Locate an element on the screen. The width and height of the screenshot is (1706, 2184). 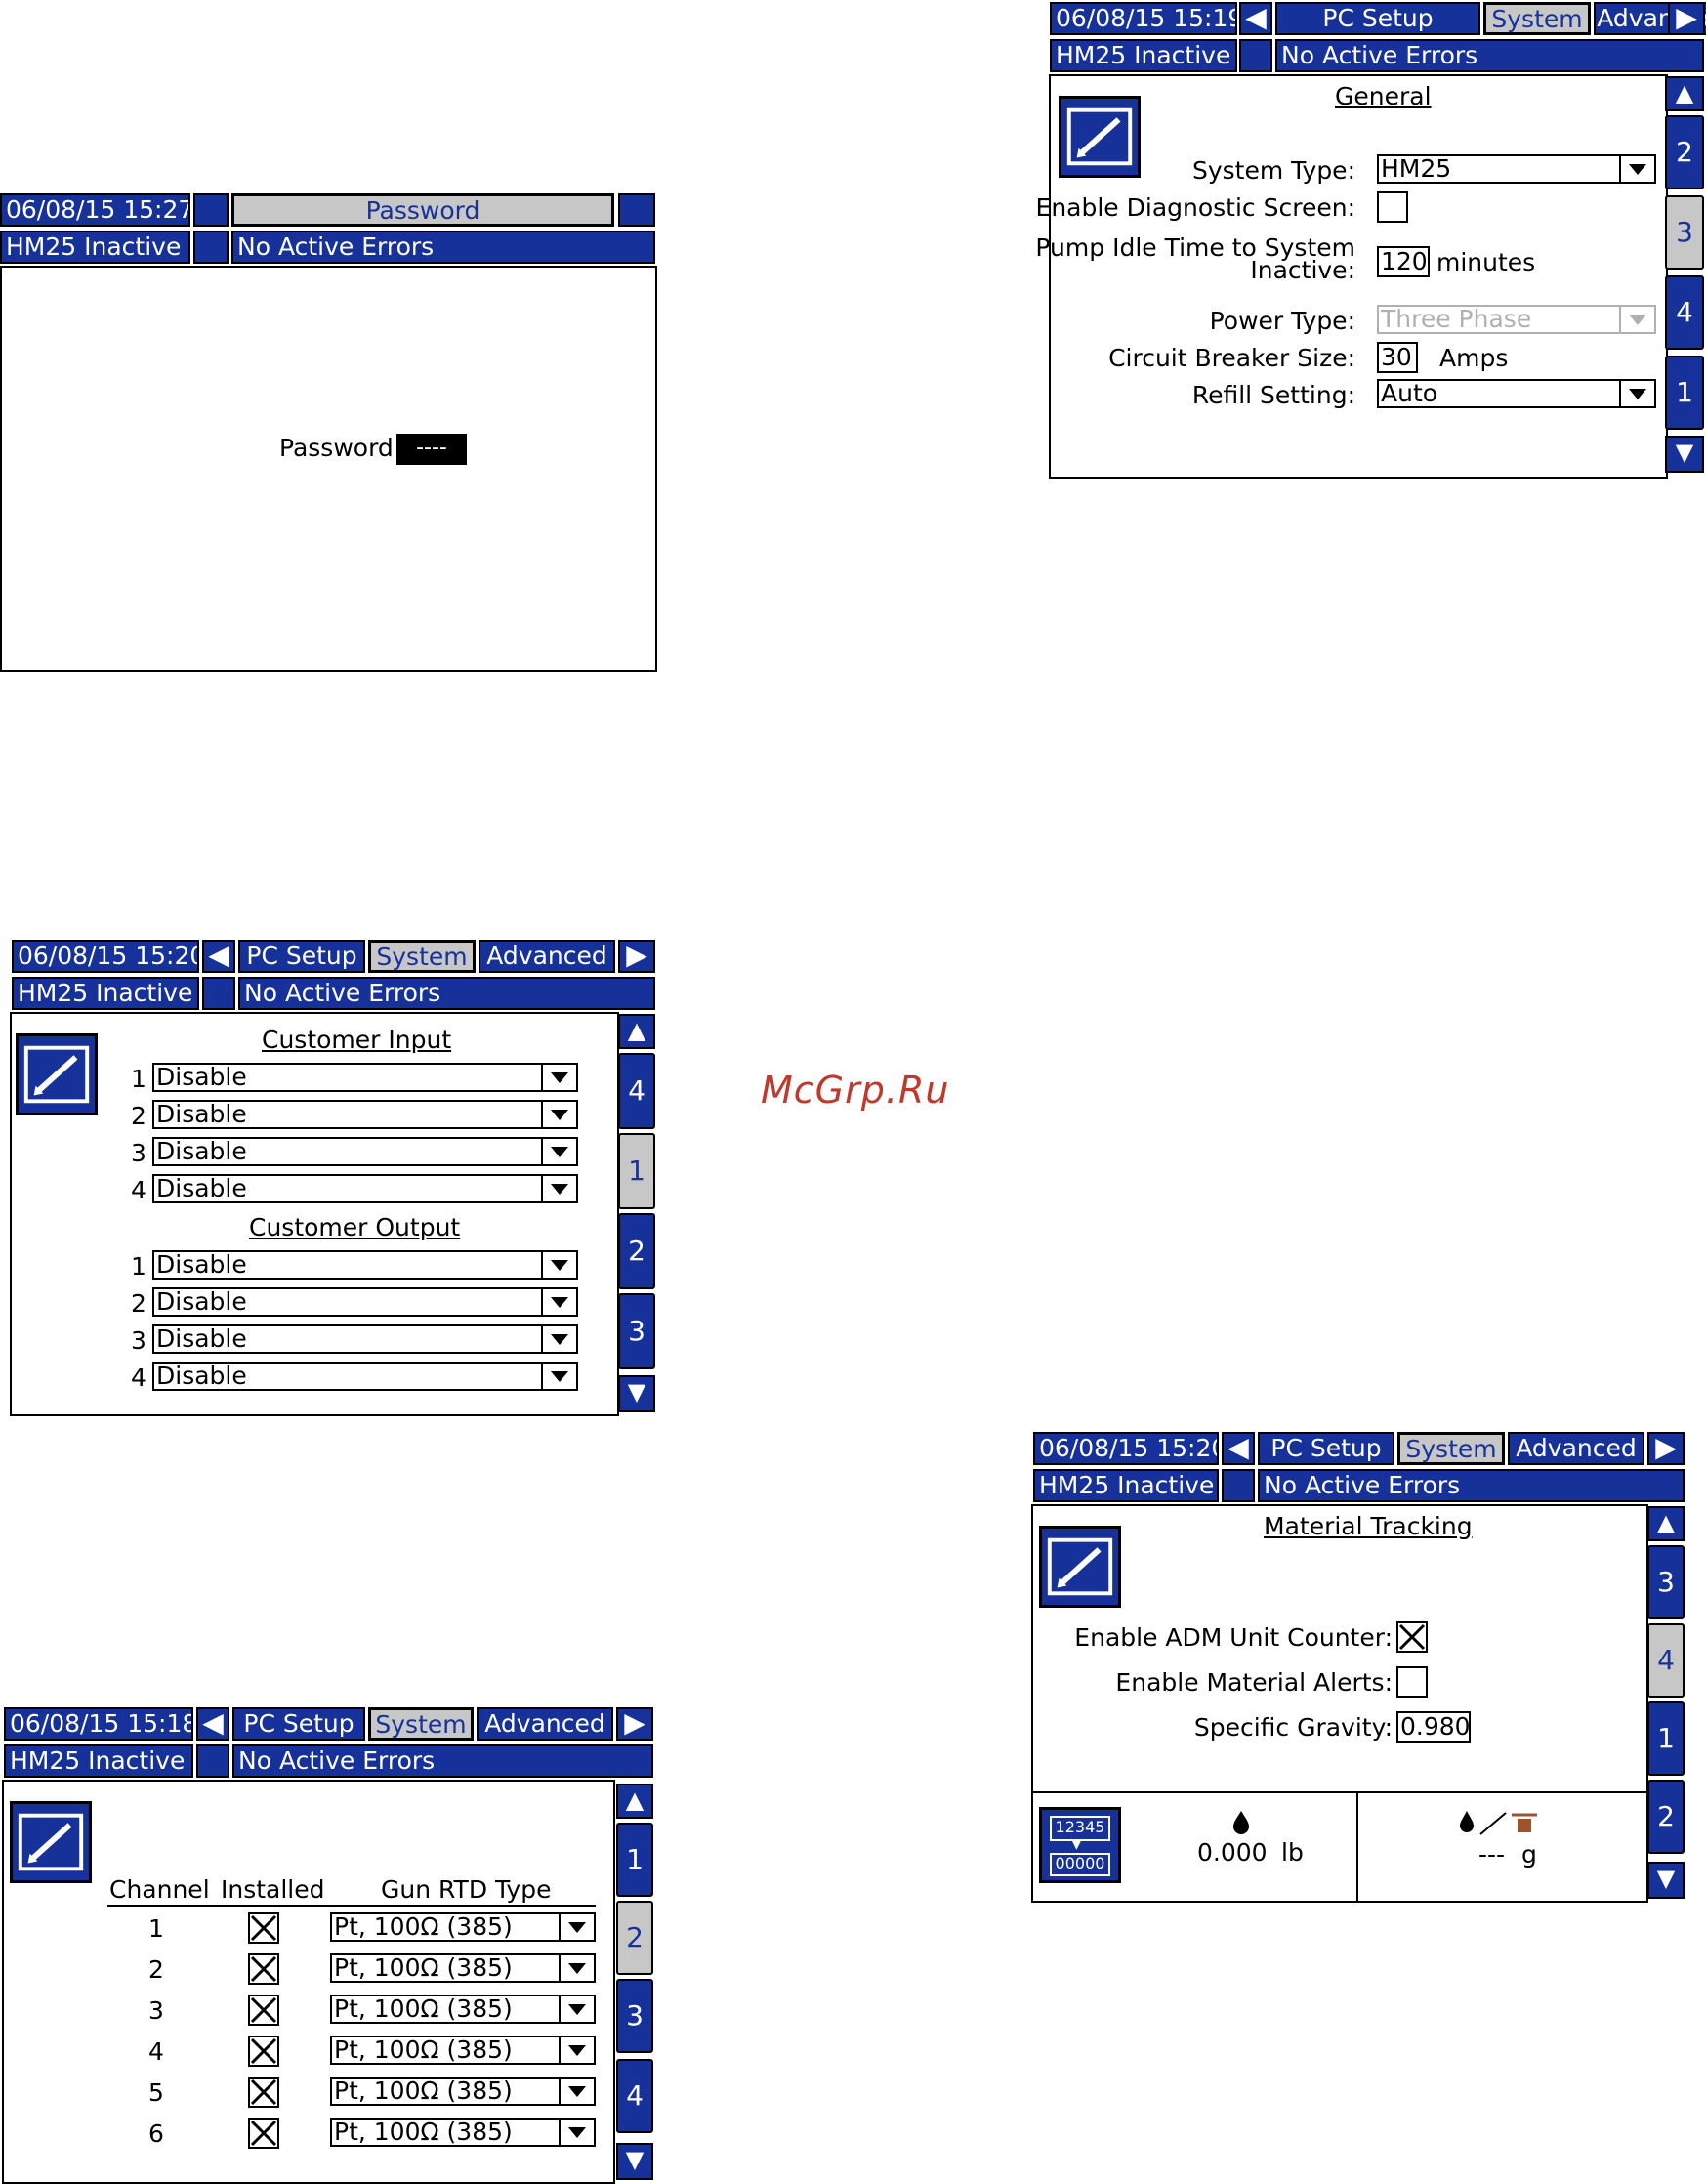
breaker-input: 30 is located at coordinates (1398, 357).